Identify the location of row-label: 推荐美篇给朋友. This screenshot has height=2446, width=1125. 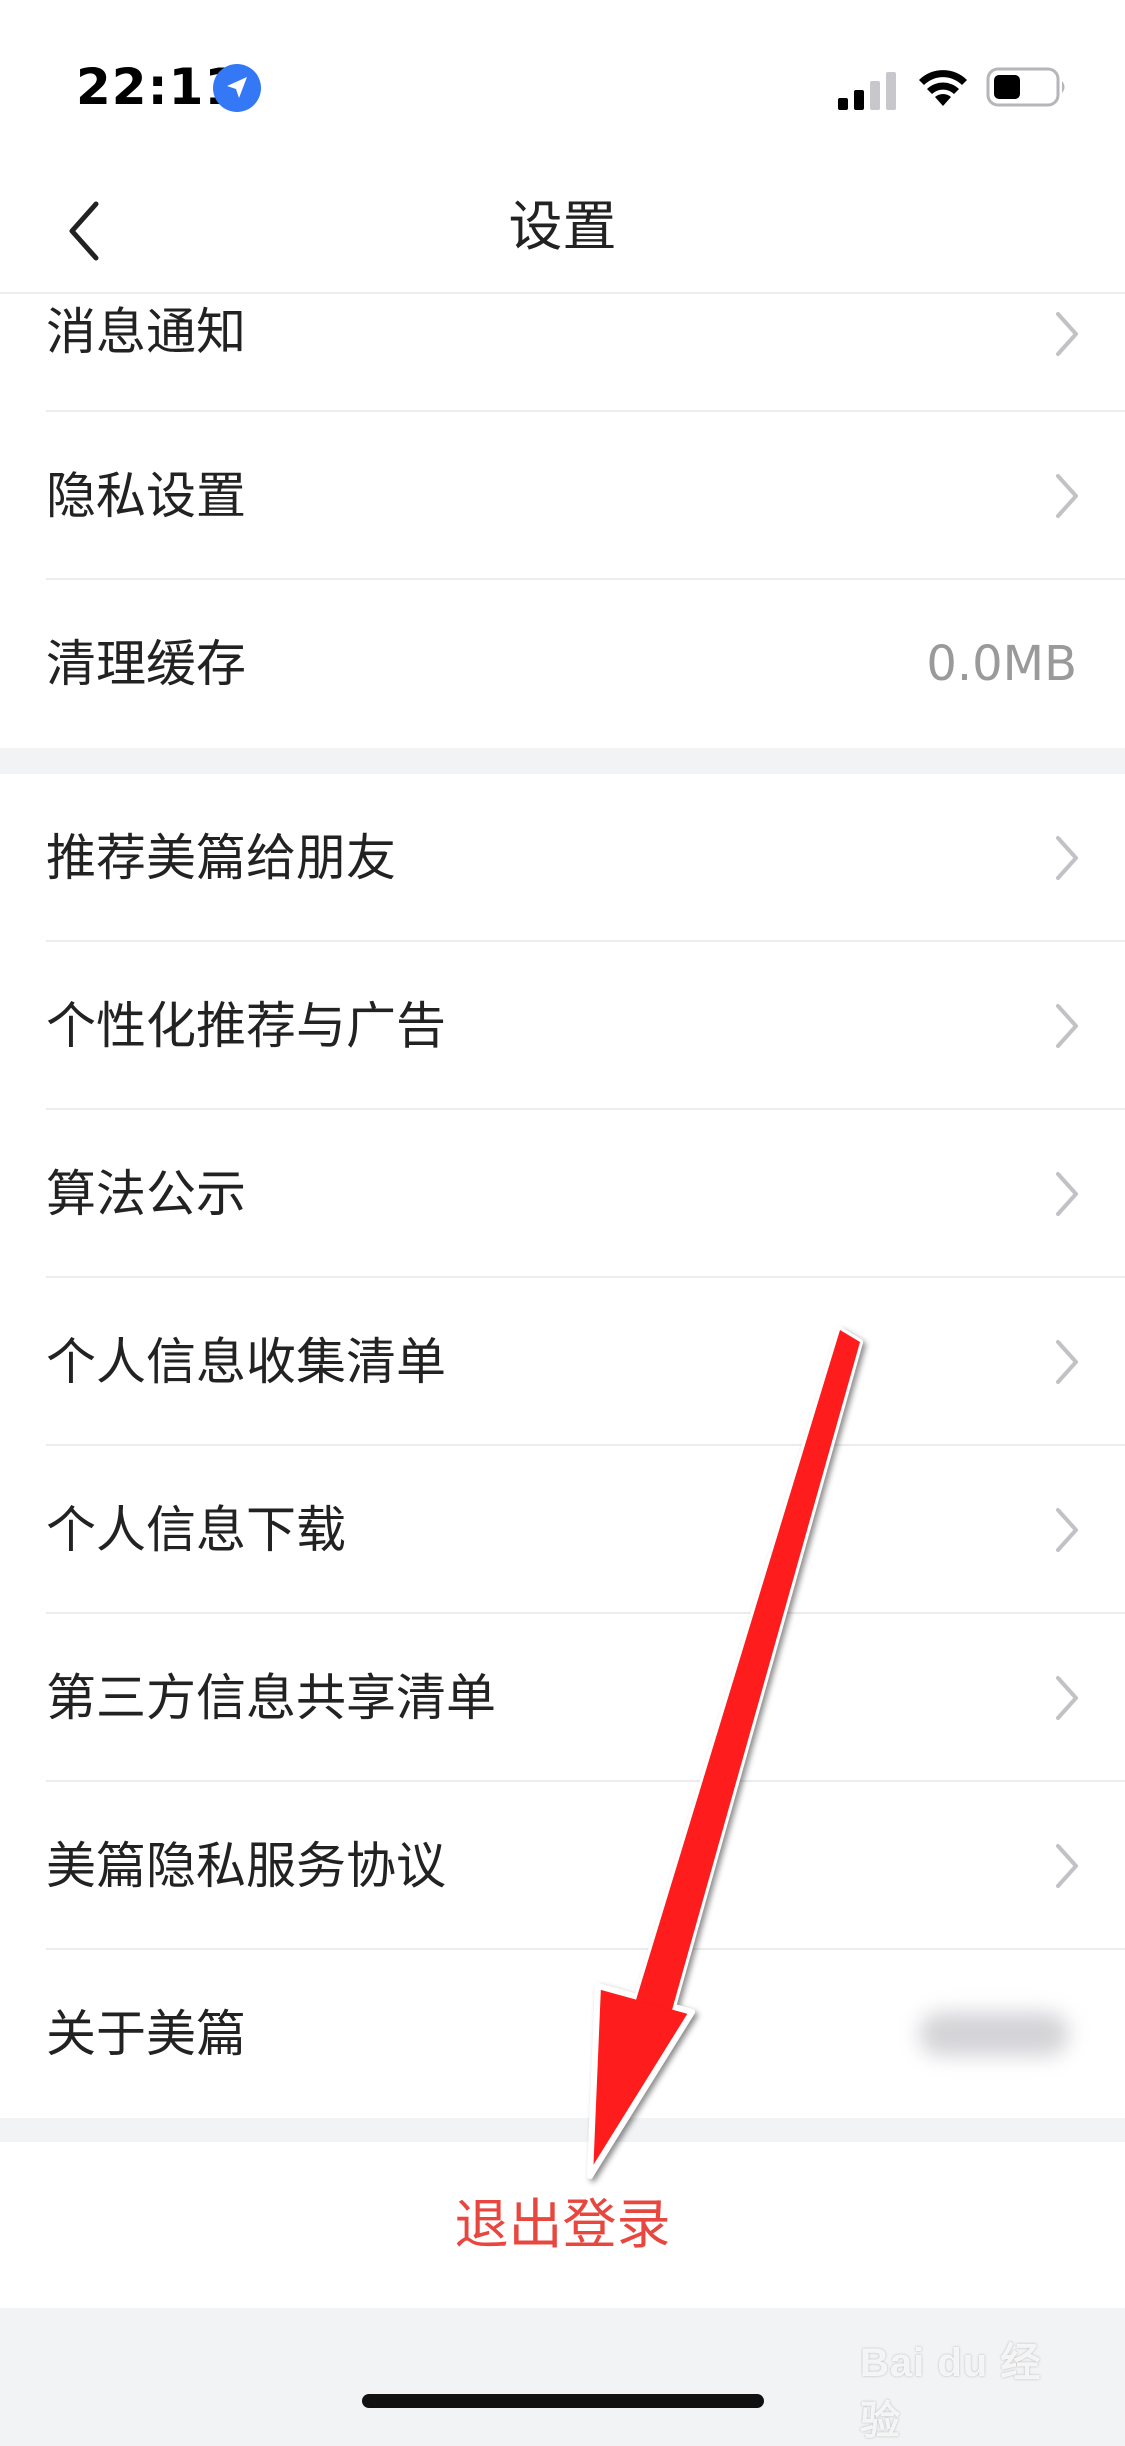
(221, 858).